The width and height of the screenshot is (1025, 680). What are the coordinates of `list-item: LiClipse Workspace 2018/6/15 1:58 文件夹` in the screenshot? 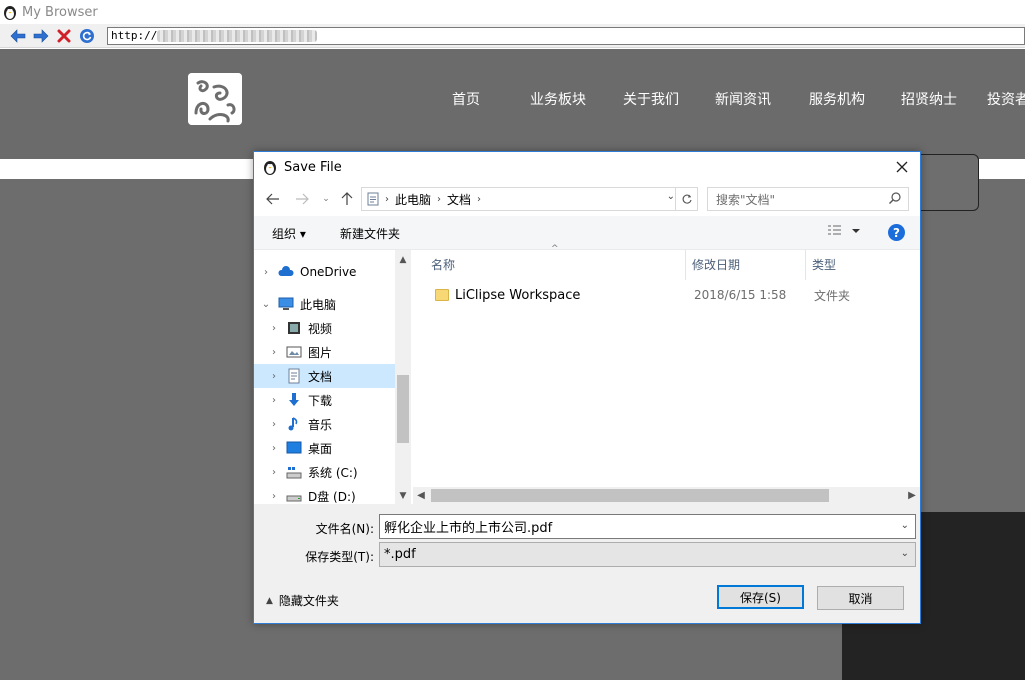 It's located at (670, 295).